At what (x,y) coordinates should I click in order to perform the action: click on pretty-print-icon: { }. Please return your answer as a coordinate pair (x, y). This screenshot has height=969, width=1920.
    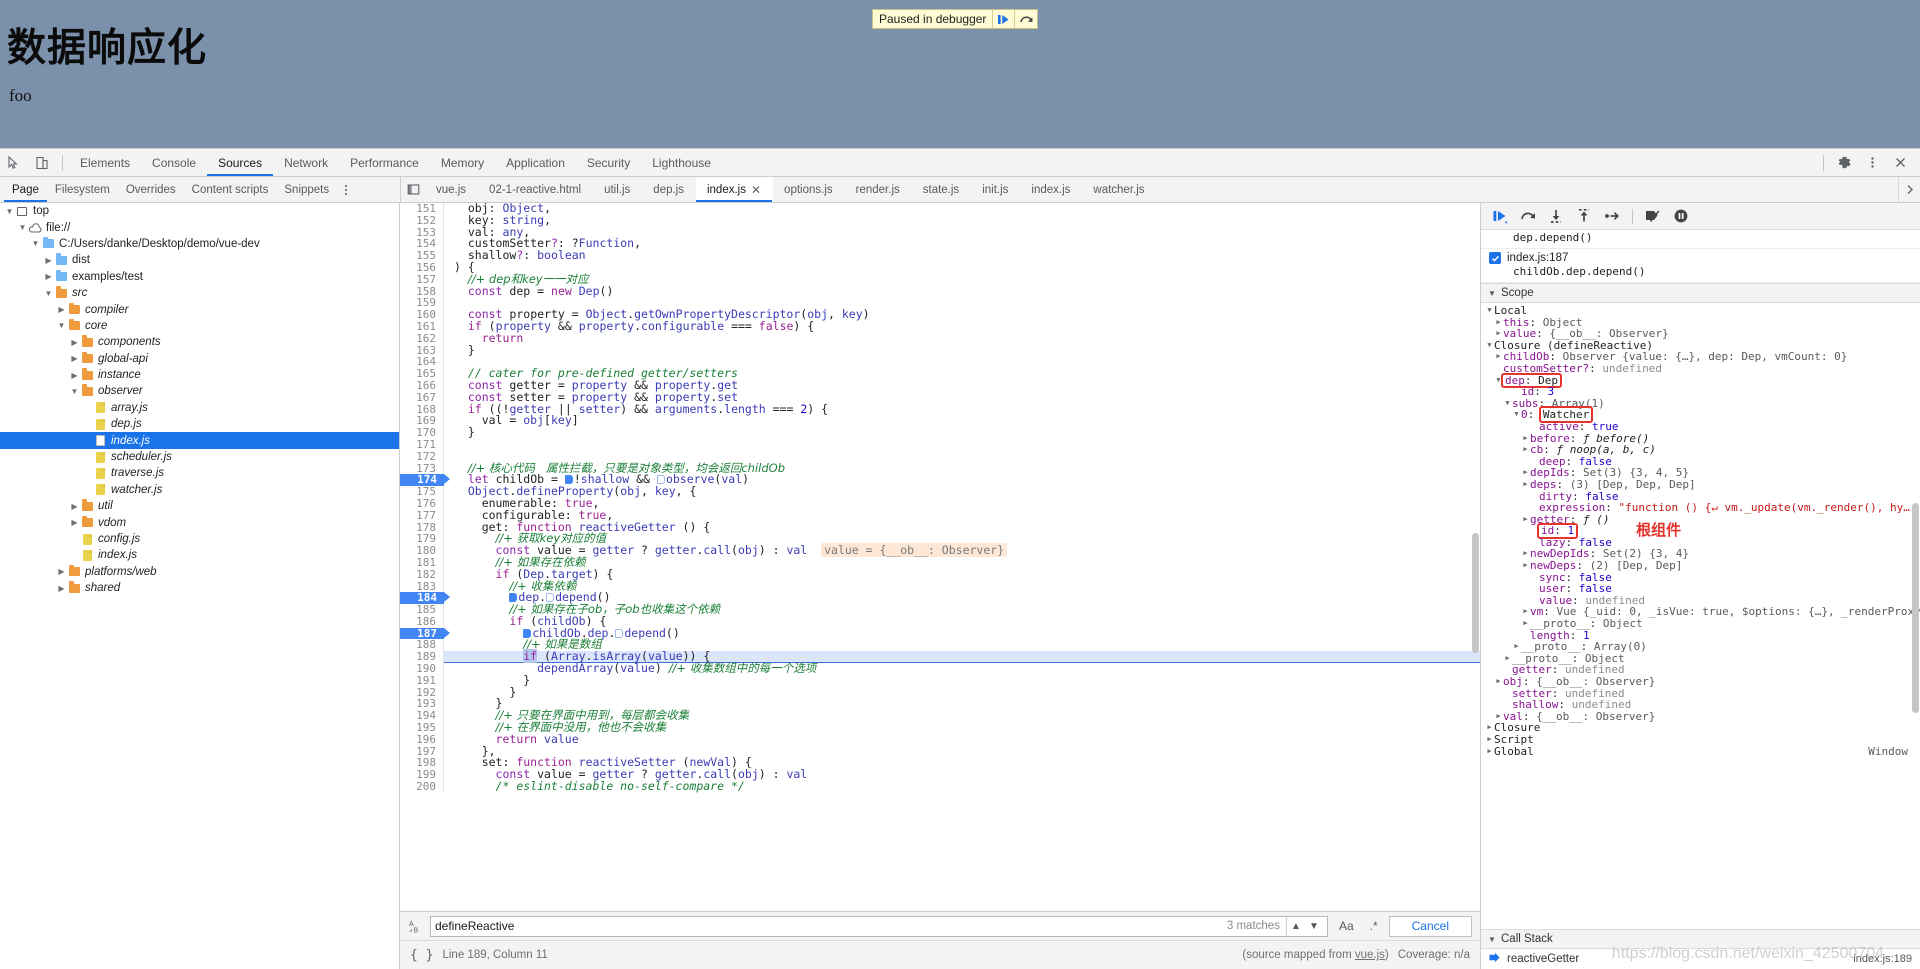
    Looking at the image, I should click on (421, 955).